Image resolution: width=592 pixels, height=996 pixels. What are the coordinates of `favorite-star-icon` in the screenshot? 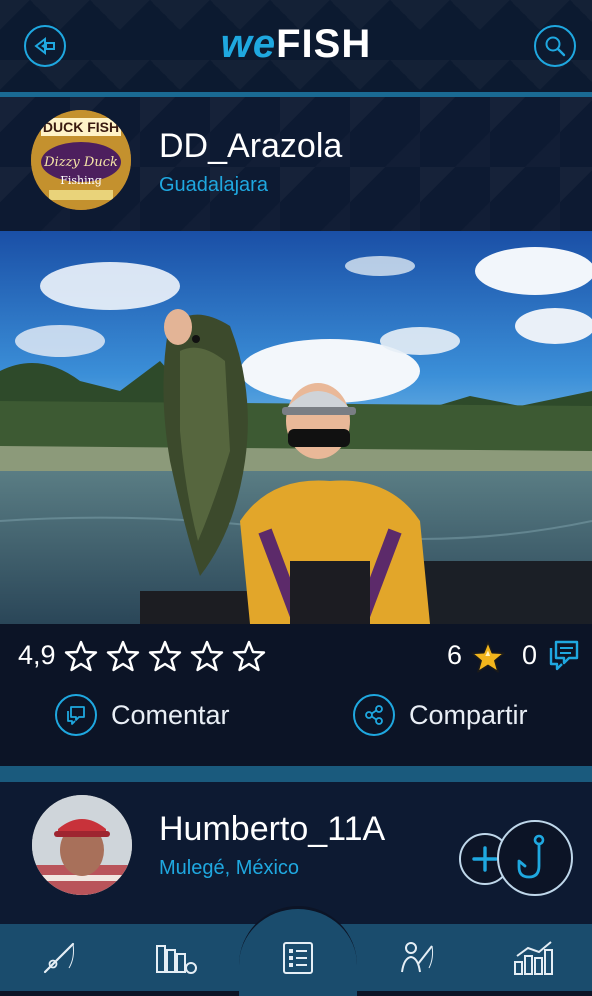 It's located at (488, 657).